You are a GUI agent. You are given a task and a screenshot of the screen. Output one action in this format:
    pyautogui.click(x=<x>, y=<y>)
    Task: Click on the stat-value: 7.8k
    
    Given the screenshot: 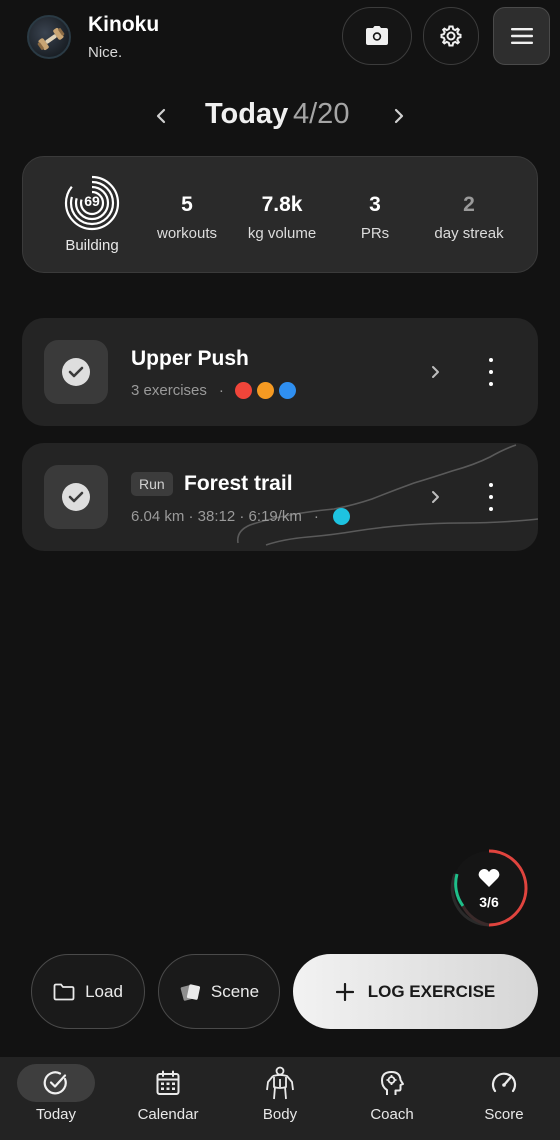 What is the action you would take?
    pyautogui.click(x=282, y=204)
    